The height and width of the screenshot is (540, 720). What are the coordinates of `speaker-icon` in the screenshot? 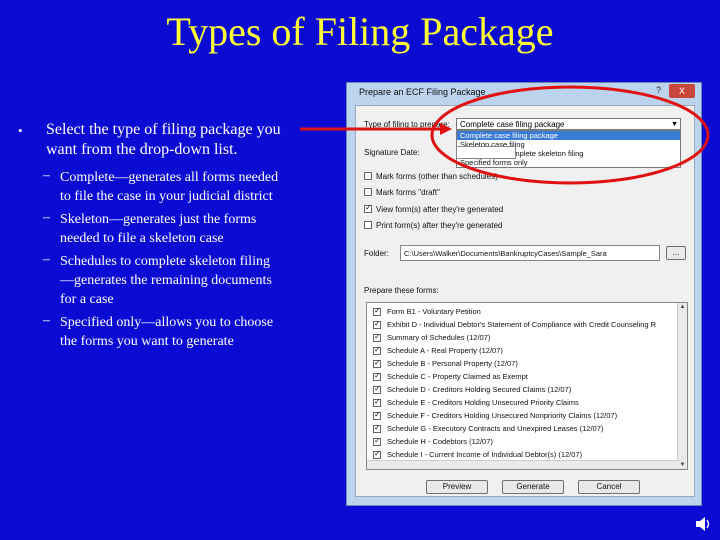 It's located at (703, 524).